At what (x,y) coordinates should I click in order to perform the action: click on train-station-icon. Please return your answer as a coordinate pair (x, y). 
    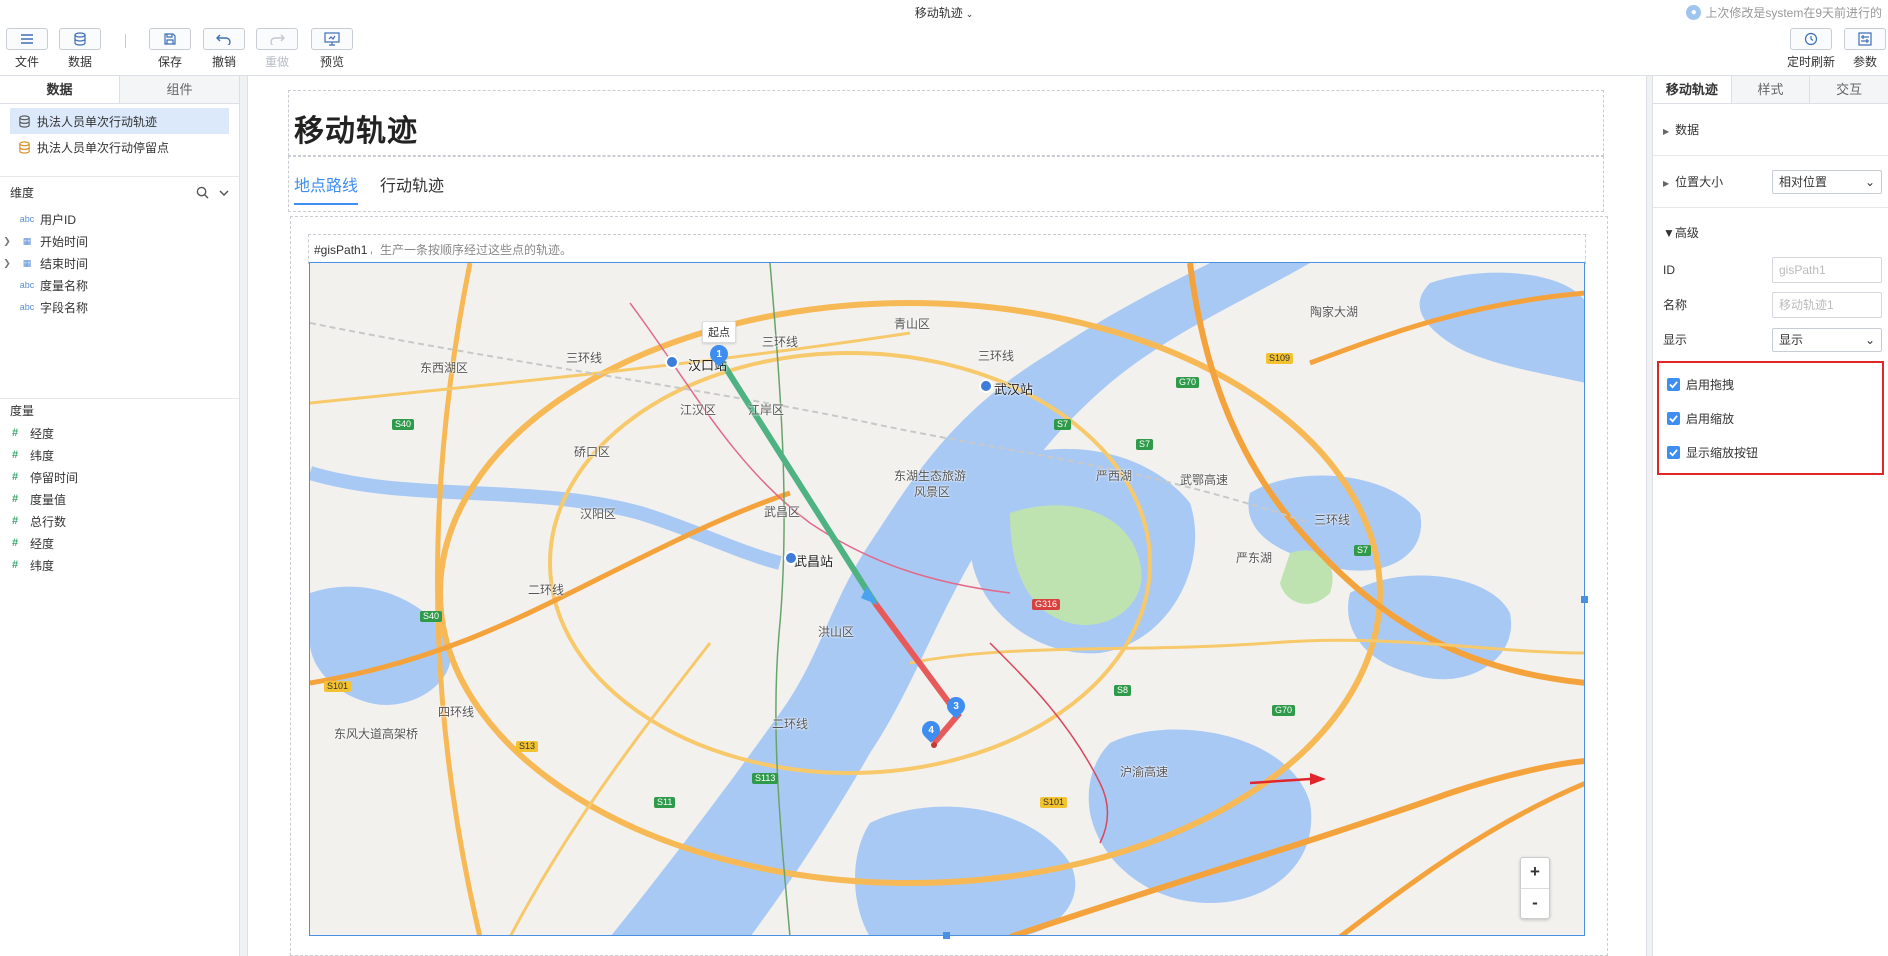
    Looking at the image, I should click on (672, 362).